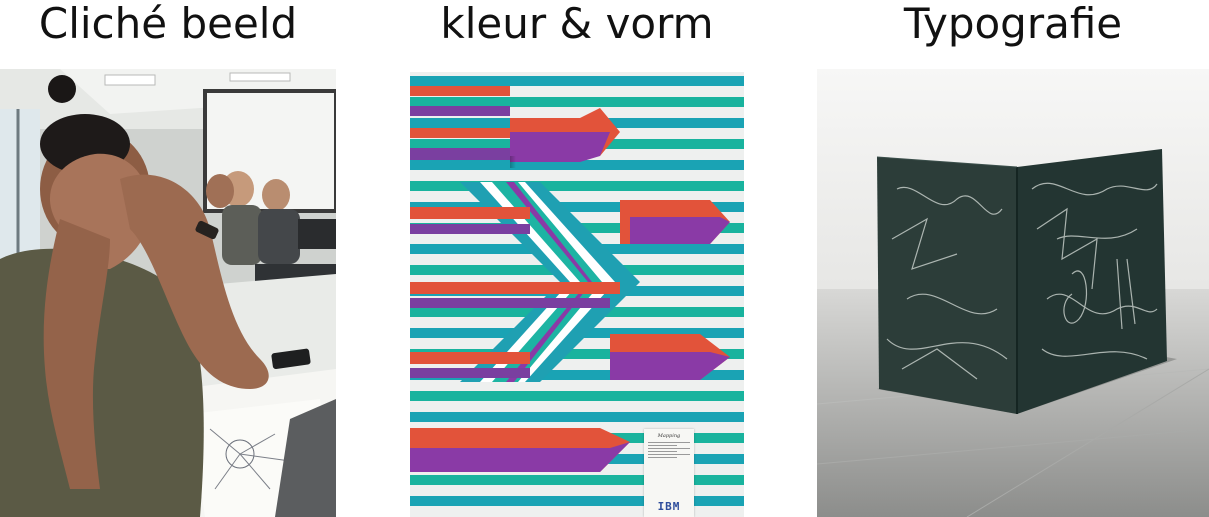  What do you see at coordinates (577, 24) in the screenshot?
I see `panel-title-kleur-vorm: kleur & vorm` at bounding box center [577, 24].